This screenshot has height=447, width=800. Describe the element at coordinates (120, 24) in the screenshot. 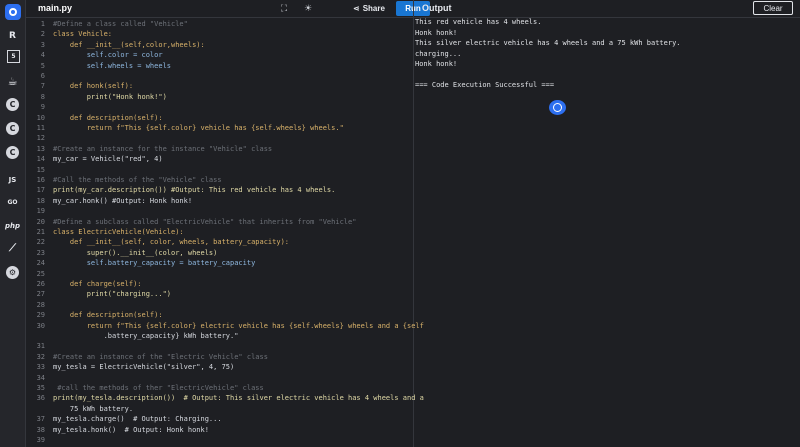

I see `code-line: #Define a class called "Vehicle"` at that location.